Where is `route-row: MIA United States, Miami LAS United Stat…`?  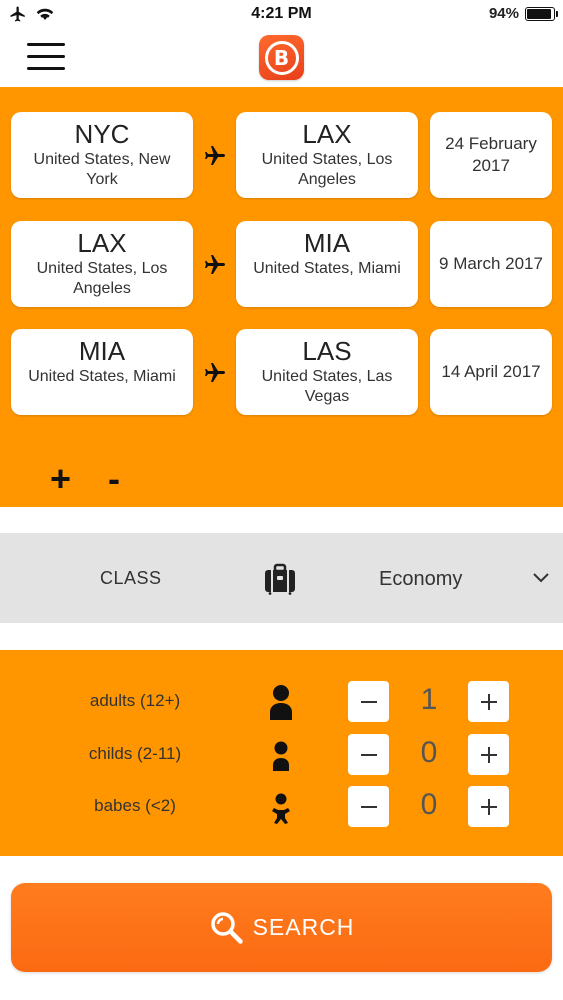 route-row: MIA United States, Miami LAS United Stat… is located at coordinates (281, 373).